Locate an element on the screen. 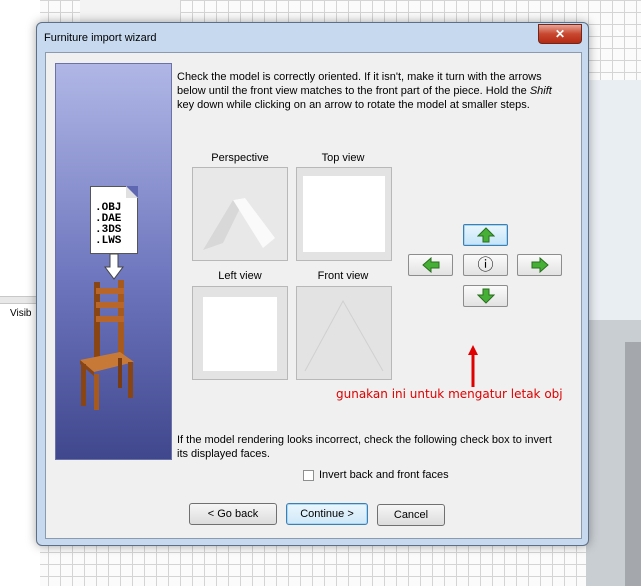 The width and height of the screenshot is (641, 586). arrow-left-icon is located at coordinates (431, 265).